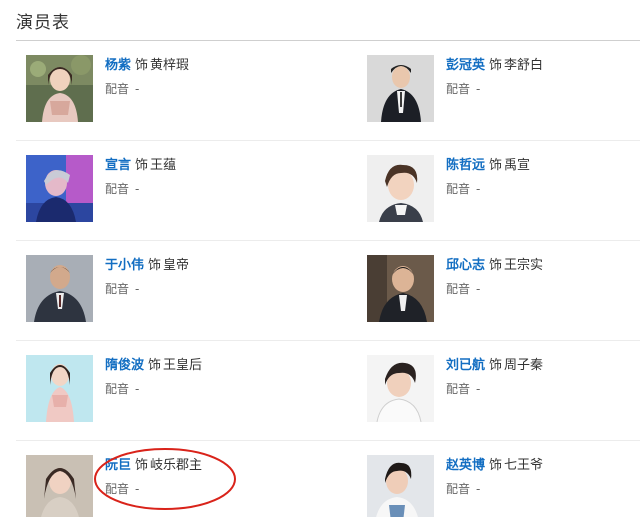 The width and height of the screenshot is (640, 517). I want to click on cast-card: 陈哲远饰禹宣 配音 -, so click(498, 191).